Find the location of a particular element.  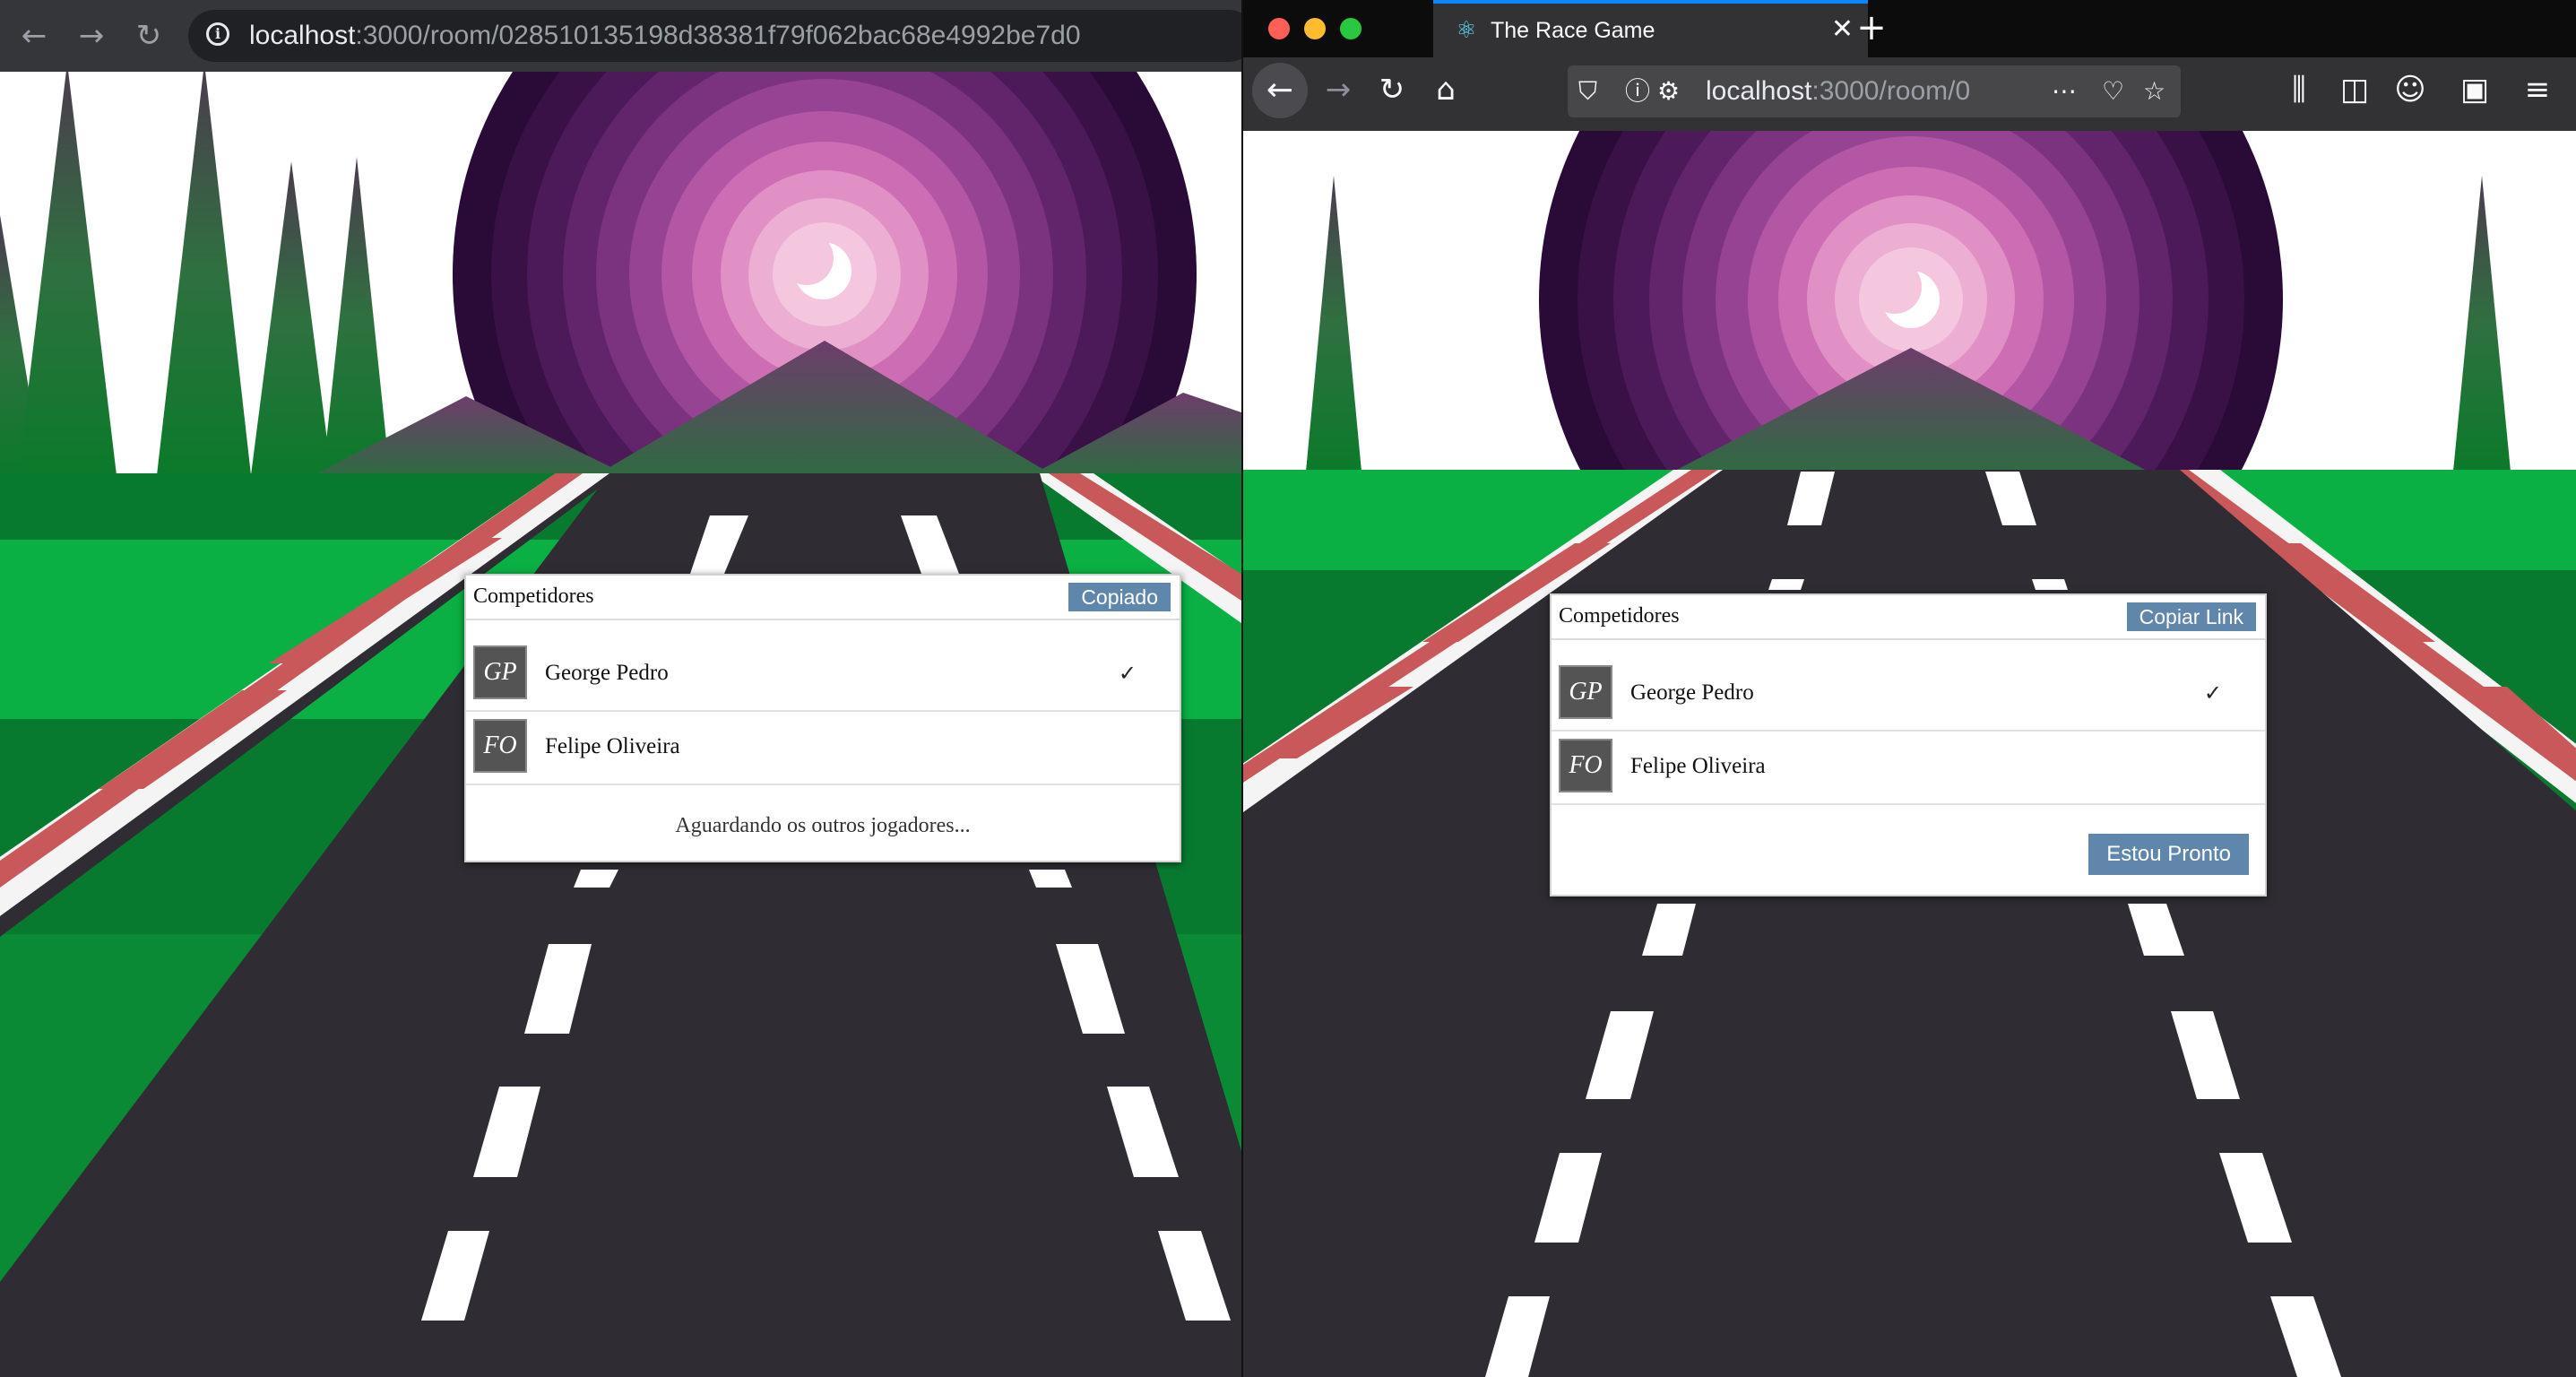

tab-the-race-game: ⚛ The Race Game ✕ is located at coordinates (1650, 29).